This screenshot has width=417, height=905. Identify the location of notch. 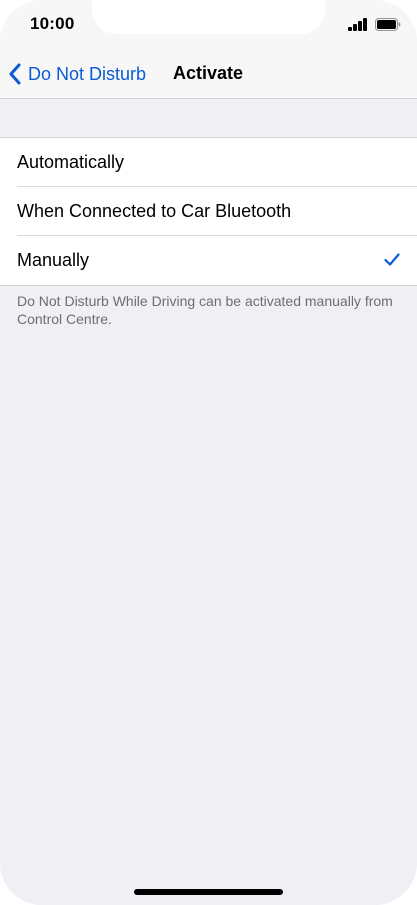
(208, 17).